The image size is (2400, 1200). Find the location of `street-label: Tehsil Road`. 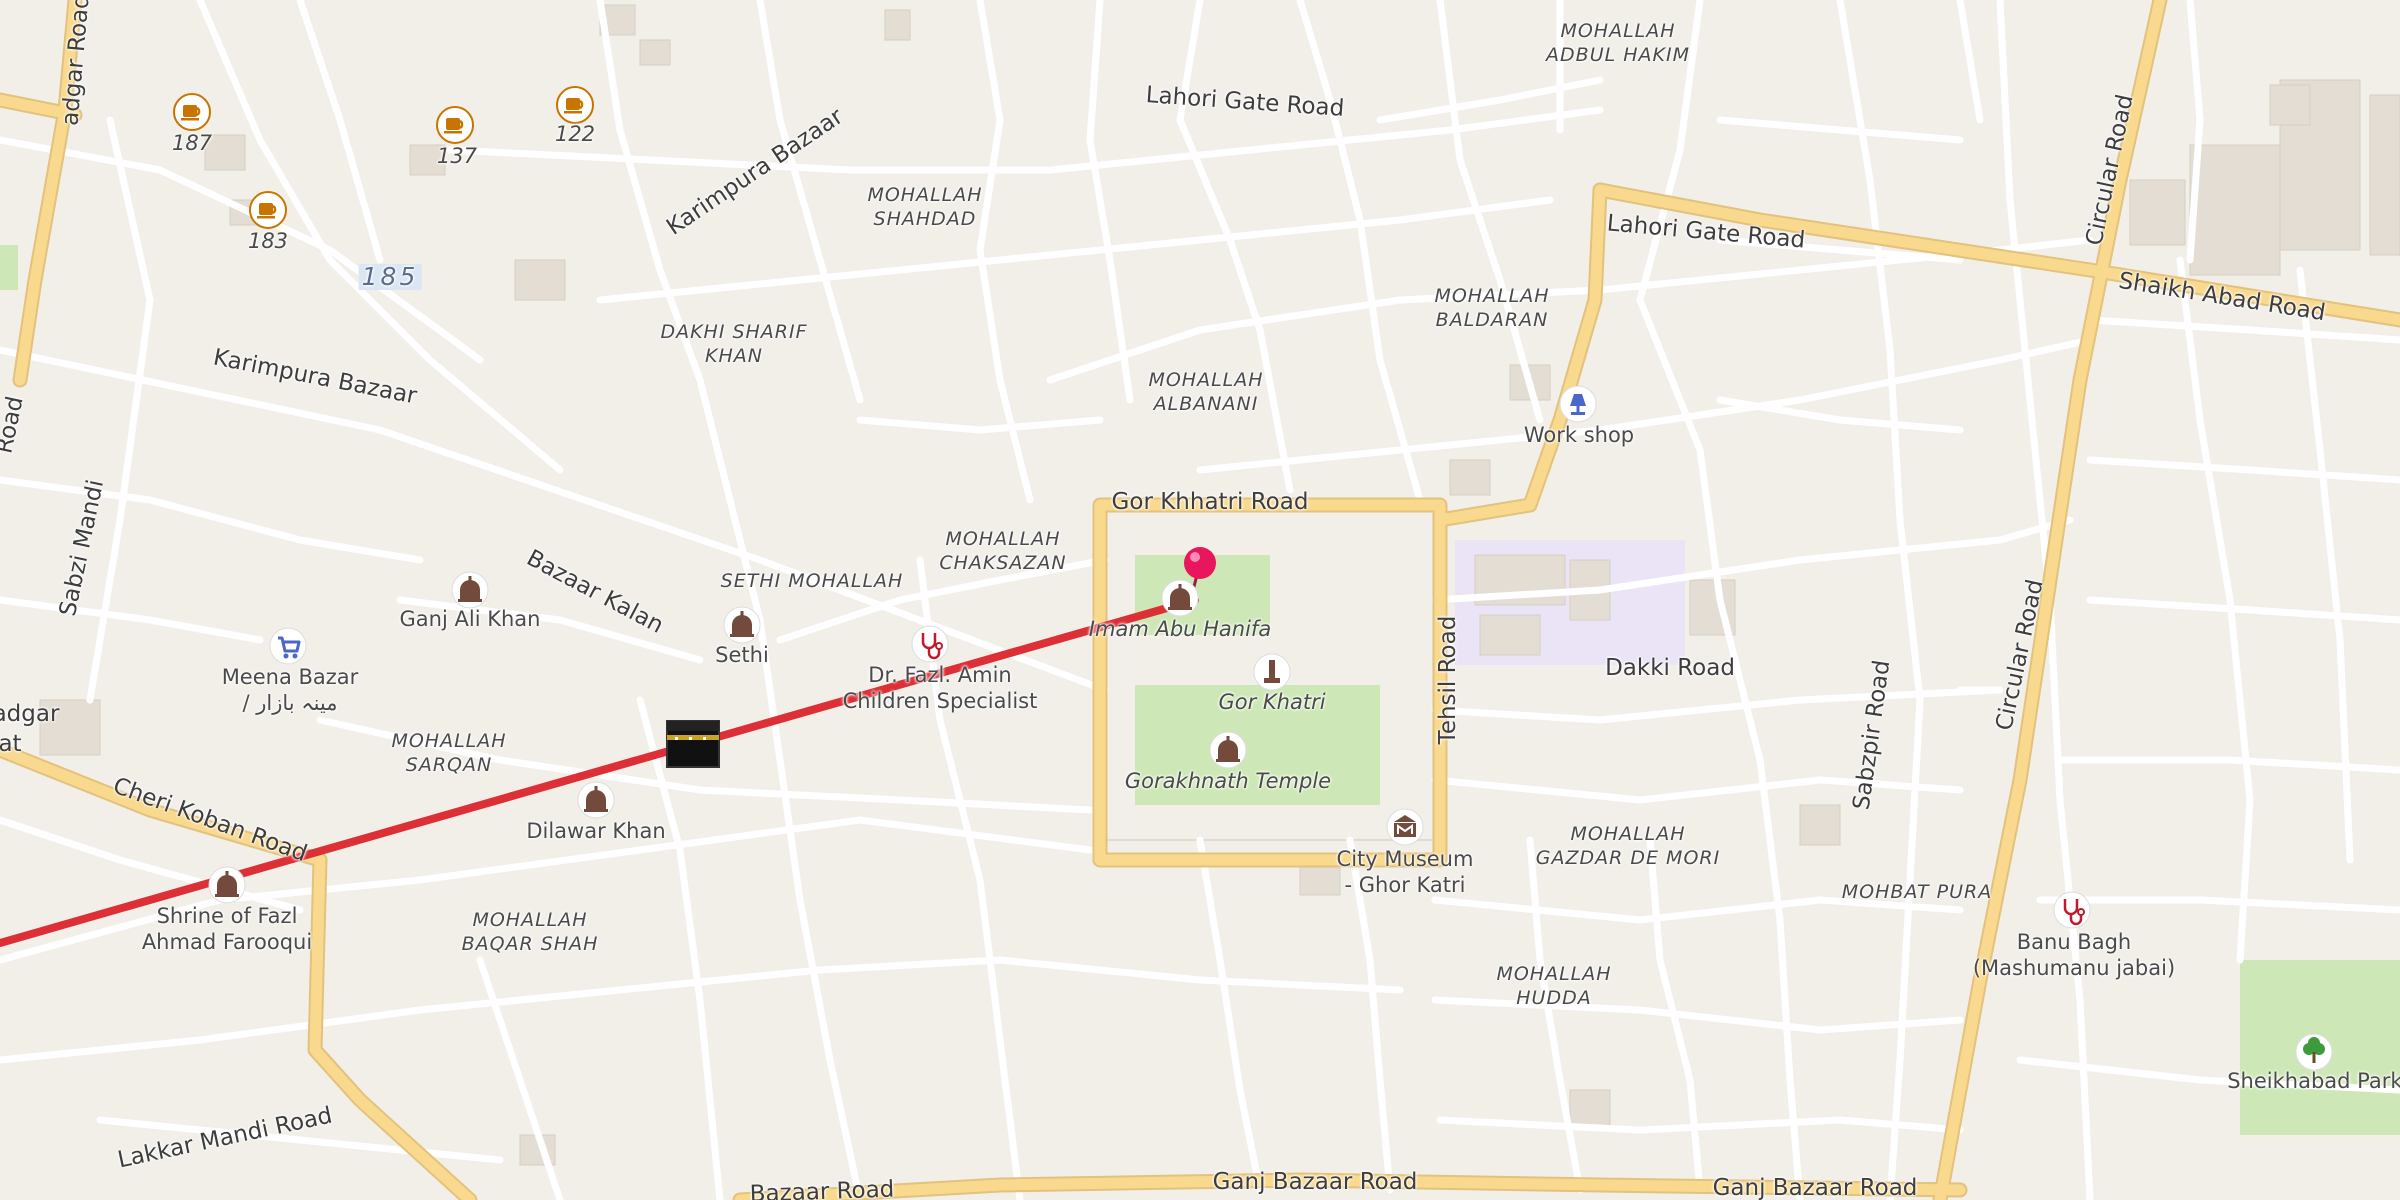

street-label: Tehsil Road is located at coordinates (1448, 680).